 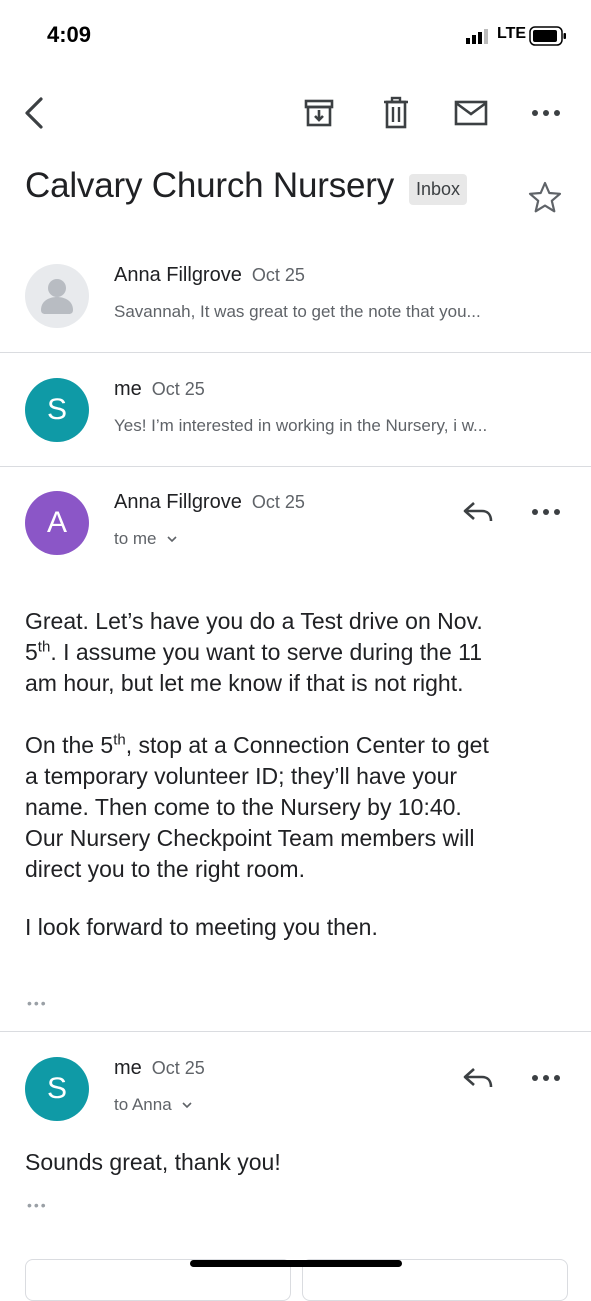 I want to click on signal-icon, so click(x=477, y=36).